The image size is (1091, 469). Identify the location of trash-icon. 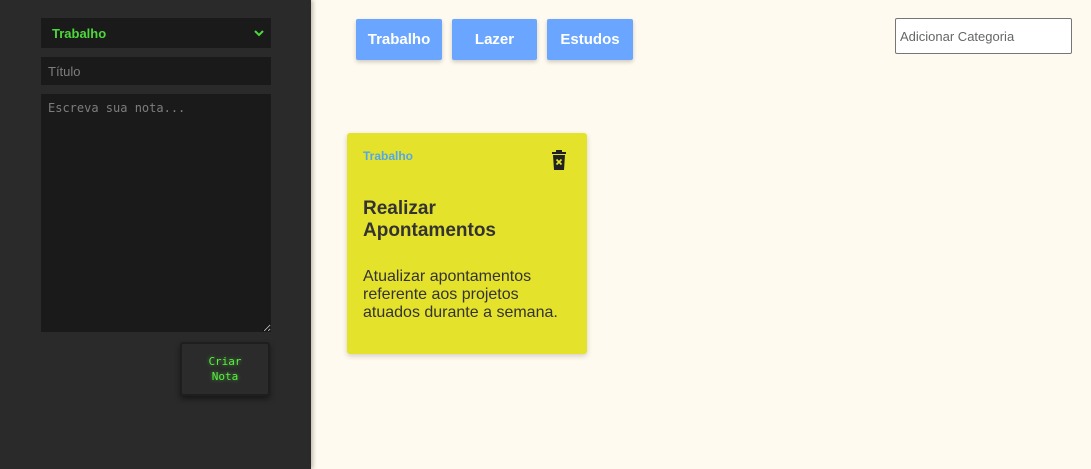
(559, 161).